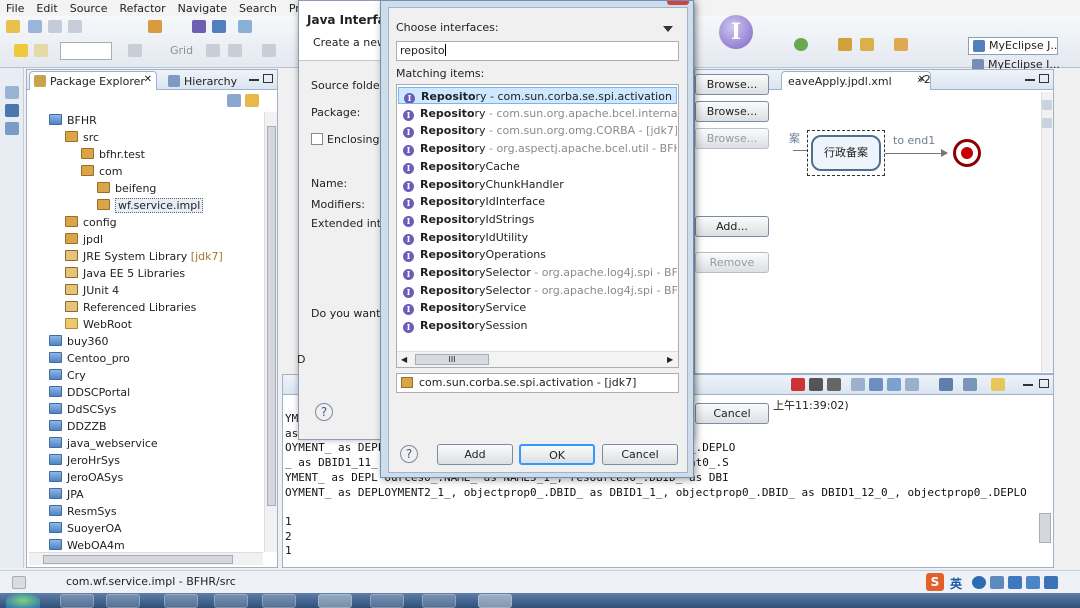  What do you see at coordinates (916, 153) in the screenshot?
I see `transition-line` at bounding box center [916, 153].